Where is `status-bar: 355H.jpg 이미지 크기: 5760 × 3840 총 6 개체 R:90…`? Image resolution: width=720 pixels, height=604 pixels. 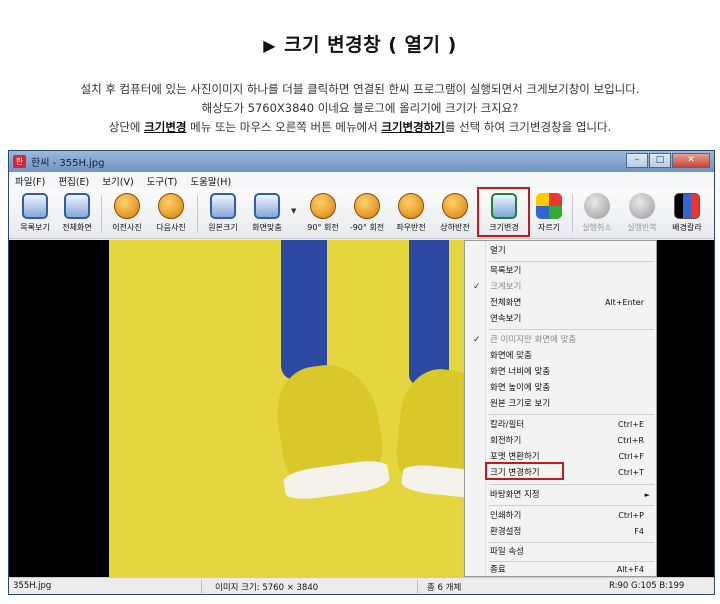
status-bar: 355H.jpg 이미지 크기: 5760 × 3840 총 6 개체 R:90… is located at coordinates (361, 585).